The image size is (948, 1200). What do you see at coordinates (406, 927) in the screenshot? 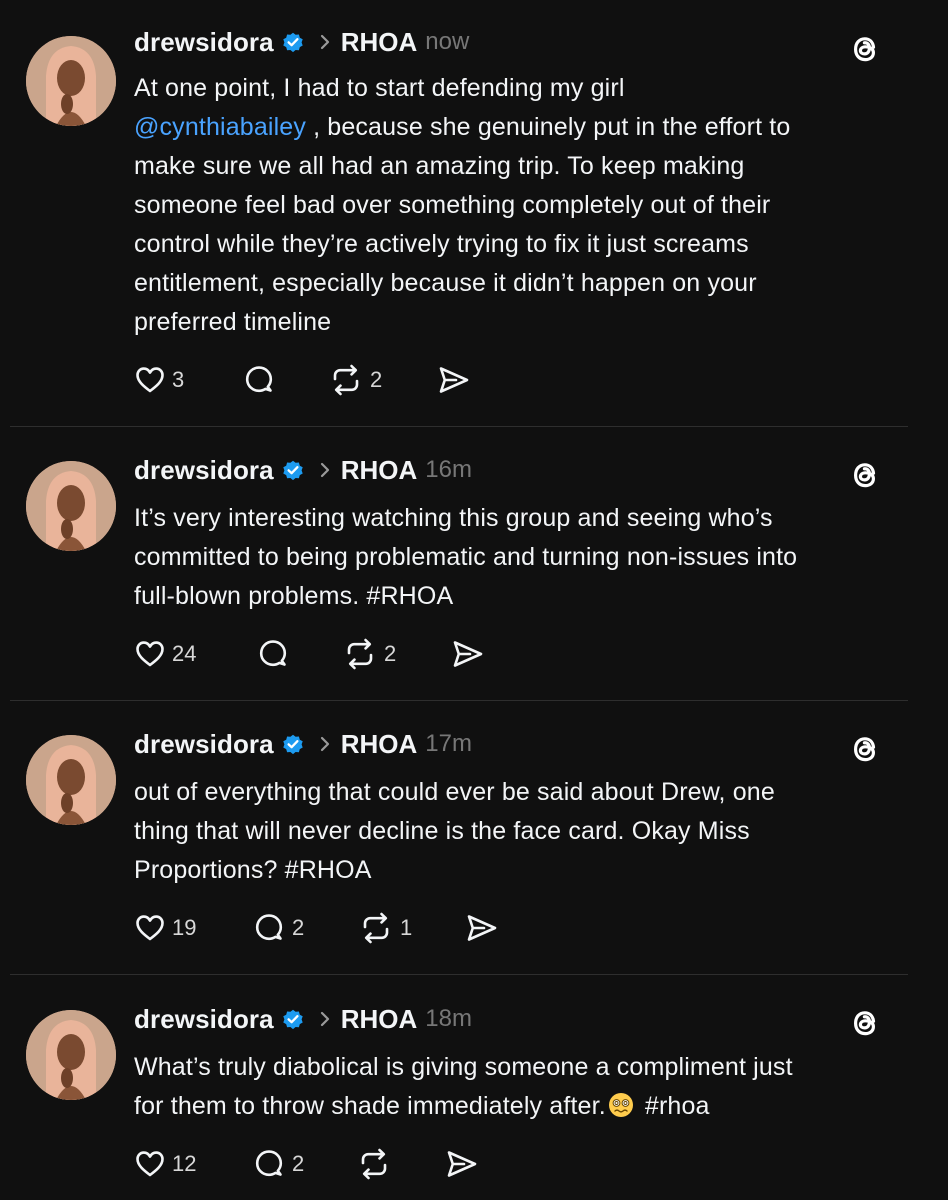
I see `repost-count: 1` at bounding box center [406, 927].